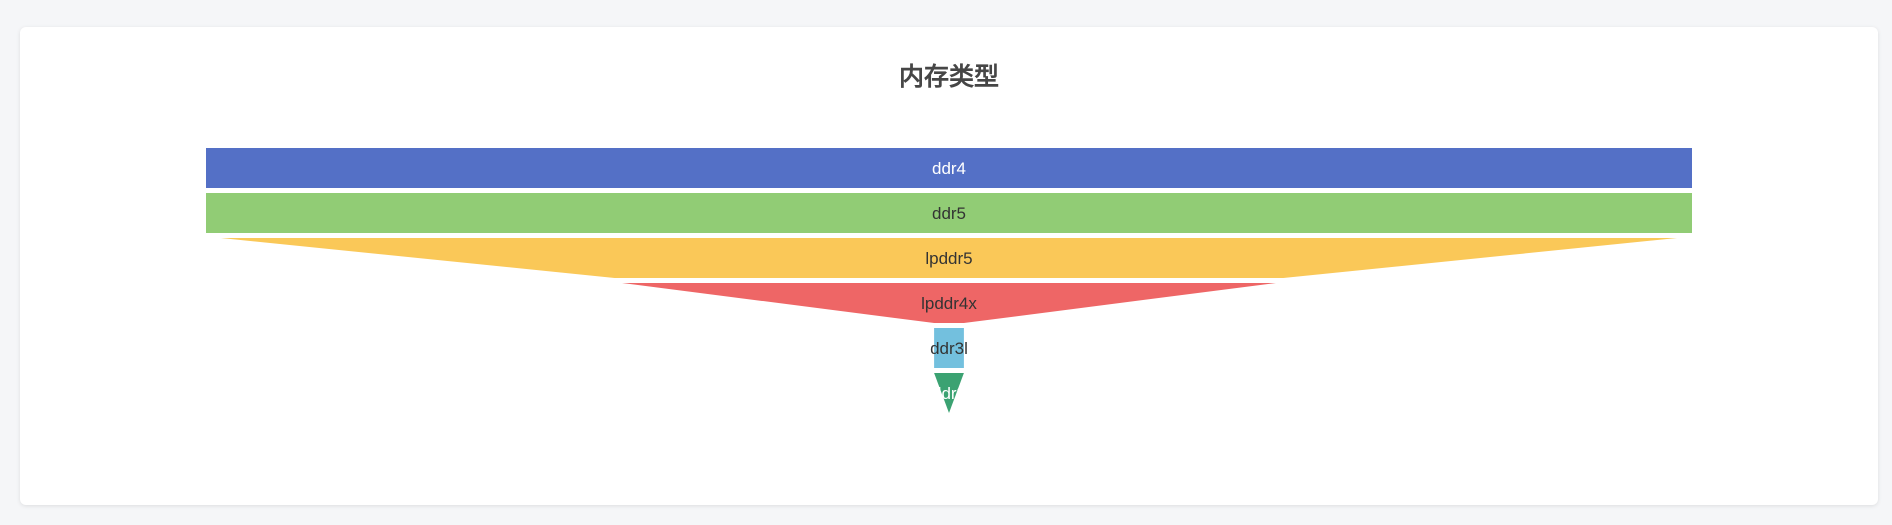 The image size is (1892, 525). I want to click on funnel-label-ddr4: ddr4, so click(949, 168).